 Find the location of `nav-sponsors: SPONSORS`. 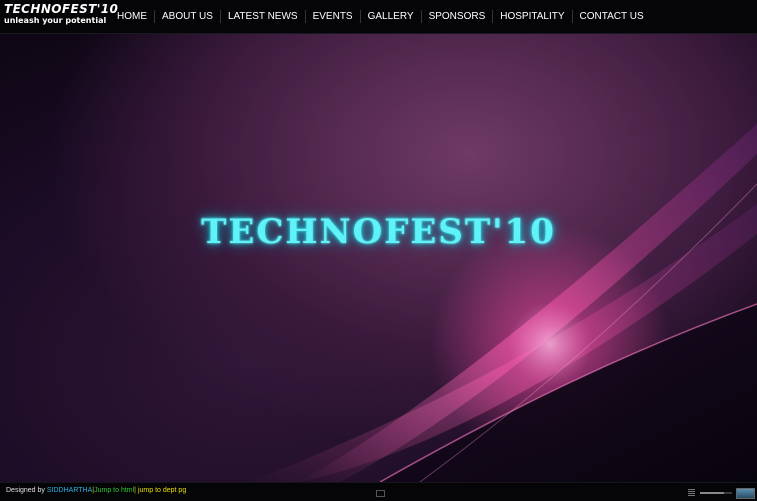

nav-sponsors: SPONSORS is located at coordinates (456, 16).